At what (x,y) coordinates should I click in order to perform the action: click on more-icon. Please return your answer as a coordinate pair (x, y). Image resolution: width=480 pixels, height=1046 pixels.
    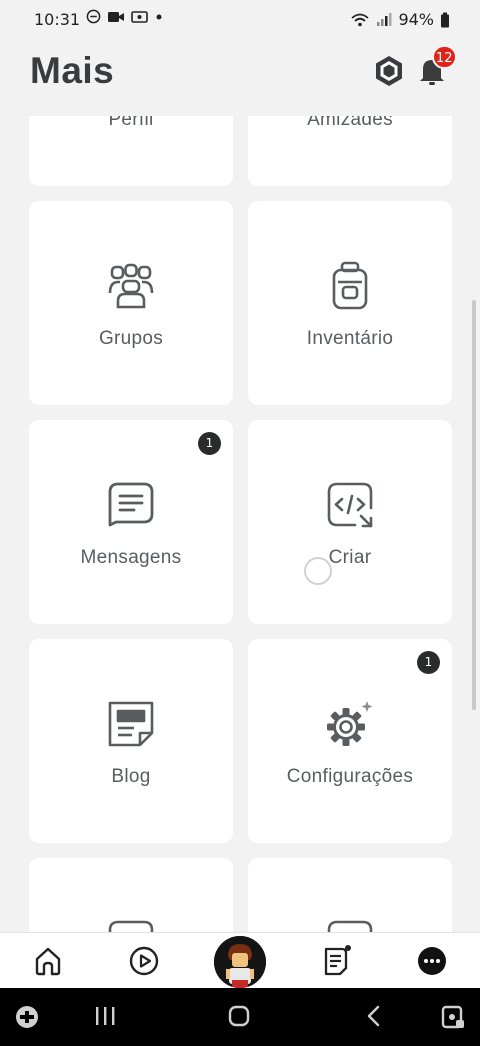
    Looking at the image, I should click on (432, 961).